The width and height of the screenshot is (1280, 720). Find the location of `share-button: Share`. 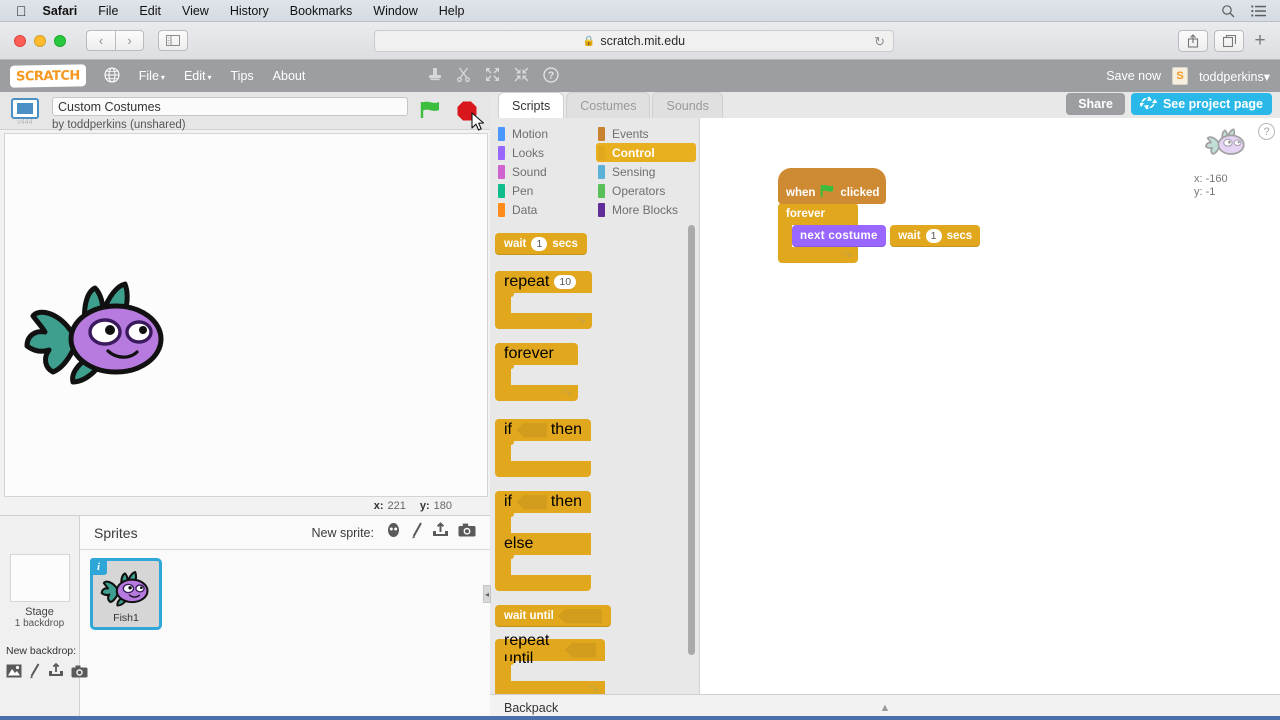

share-button: Share is located at coordinates (1095, 104).